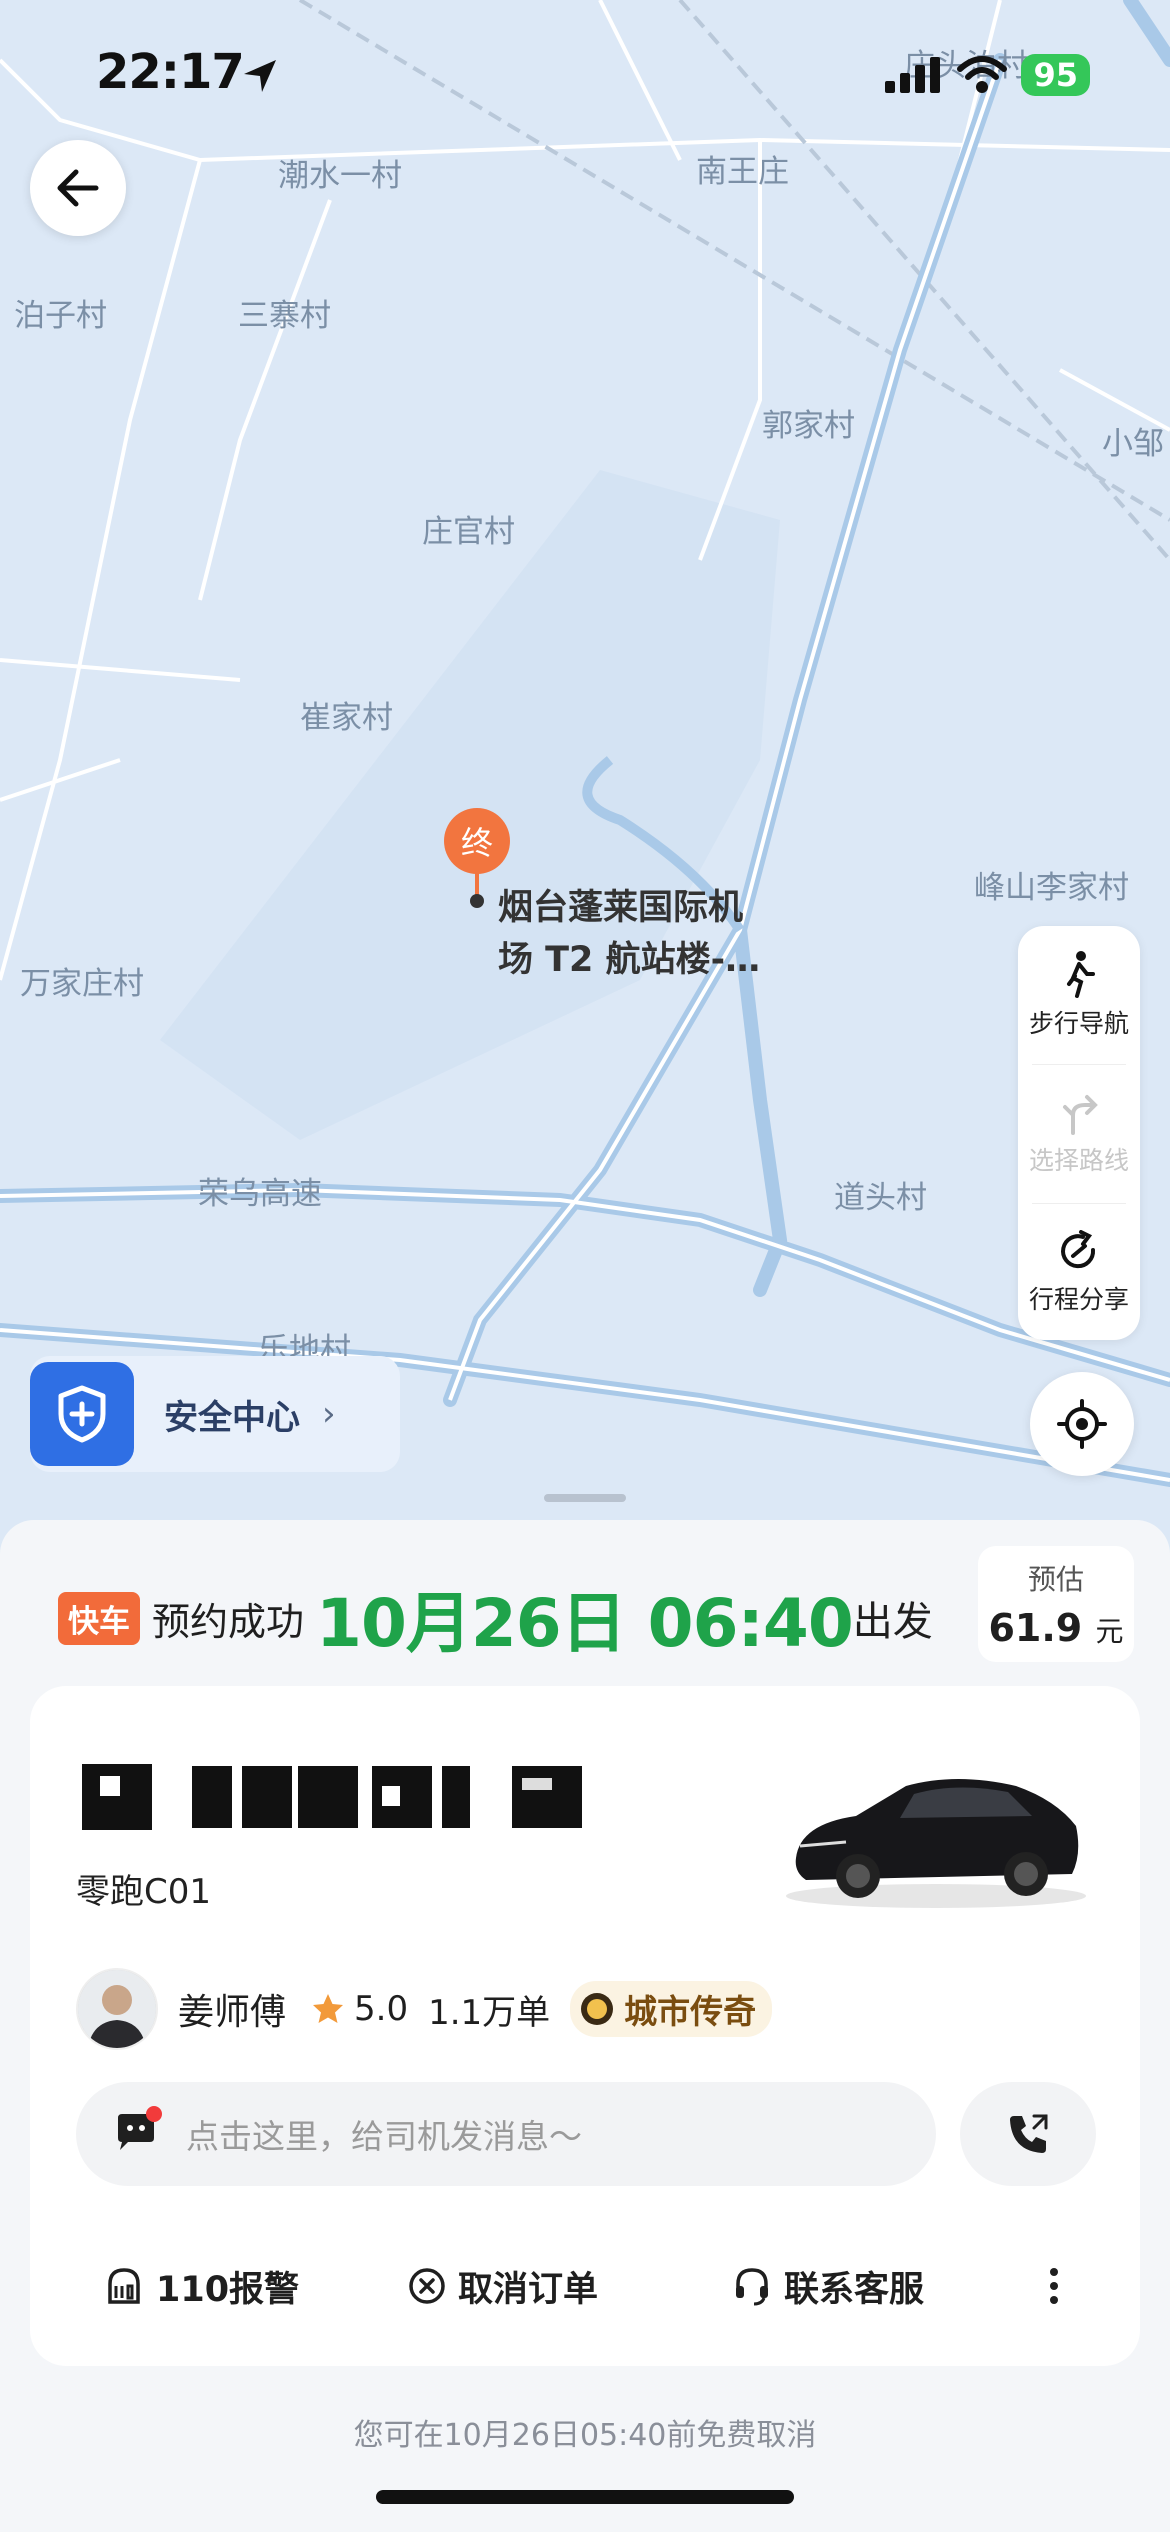 This screenshot has width=1170, height=2532. Describe the element at coordinates (284, 316) in the screenshot. I see `map-place-label: 三寨村` at that location.